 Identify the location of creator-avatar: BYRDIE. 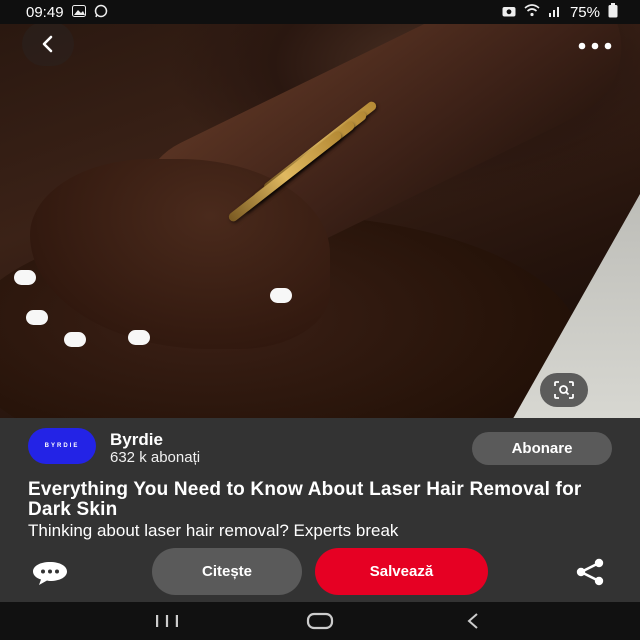
(62, 446).